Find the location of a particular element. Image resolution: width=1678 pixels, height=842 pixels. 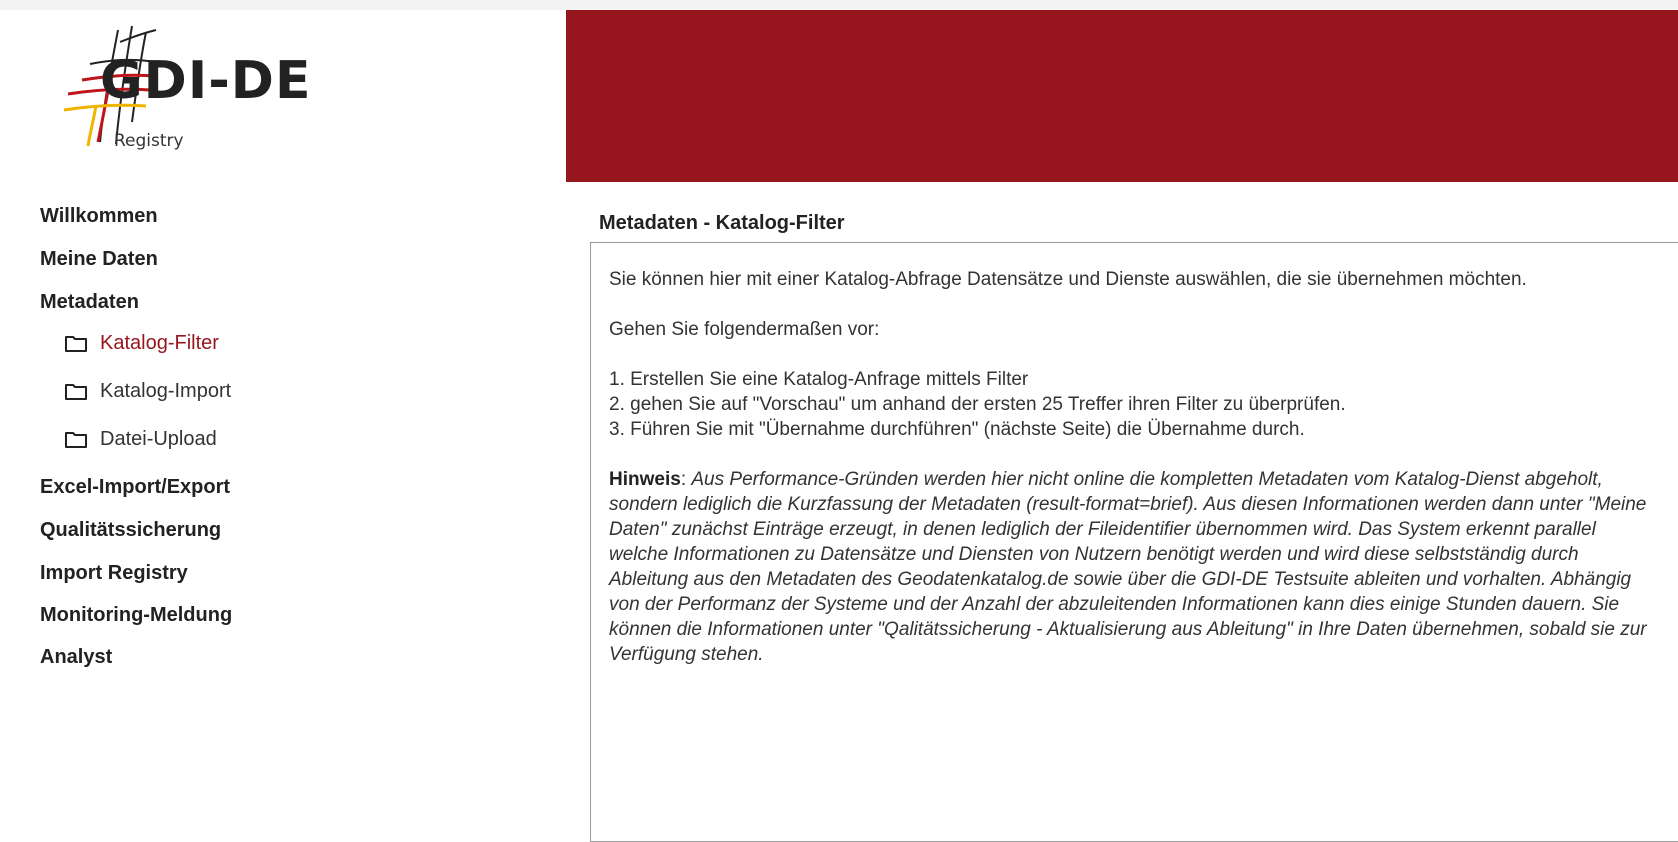

page-title: Metadaten - Katalog-Filter is located at coordinates (722, 223).